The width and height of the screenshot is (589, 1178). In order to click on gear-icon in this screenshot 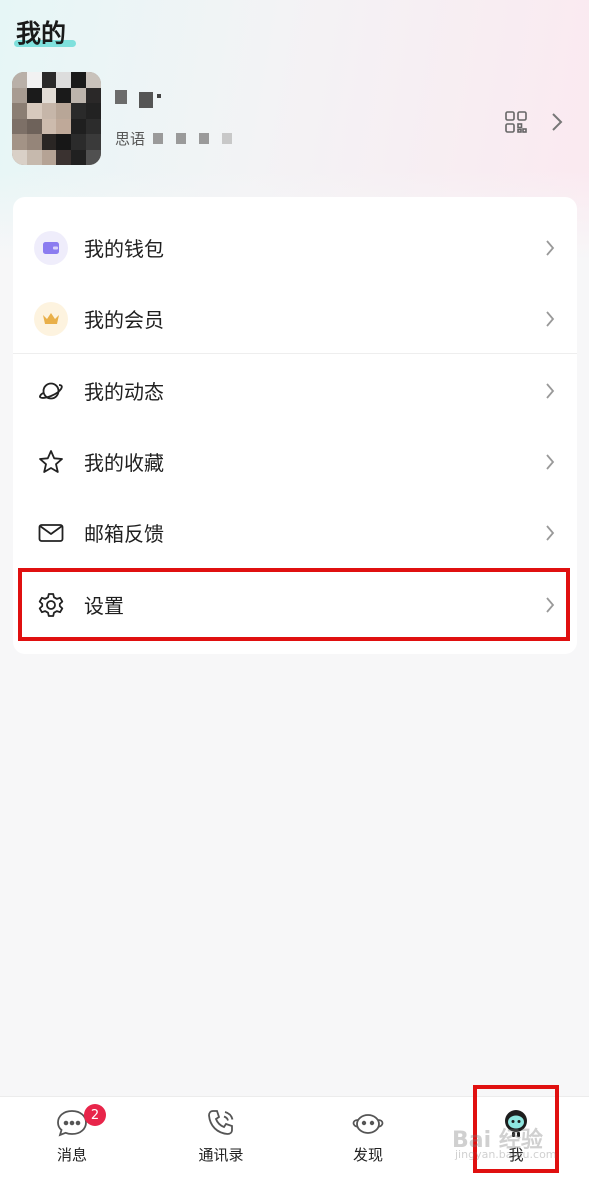, I will do `click(51, 605)`.